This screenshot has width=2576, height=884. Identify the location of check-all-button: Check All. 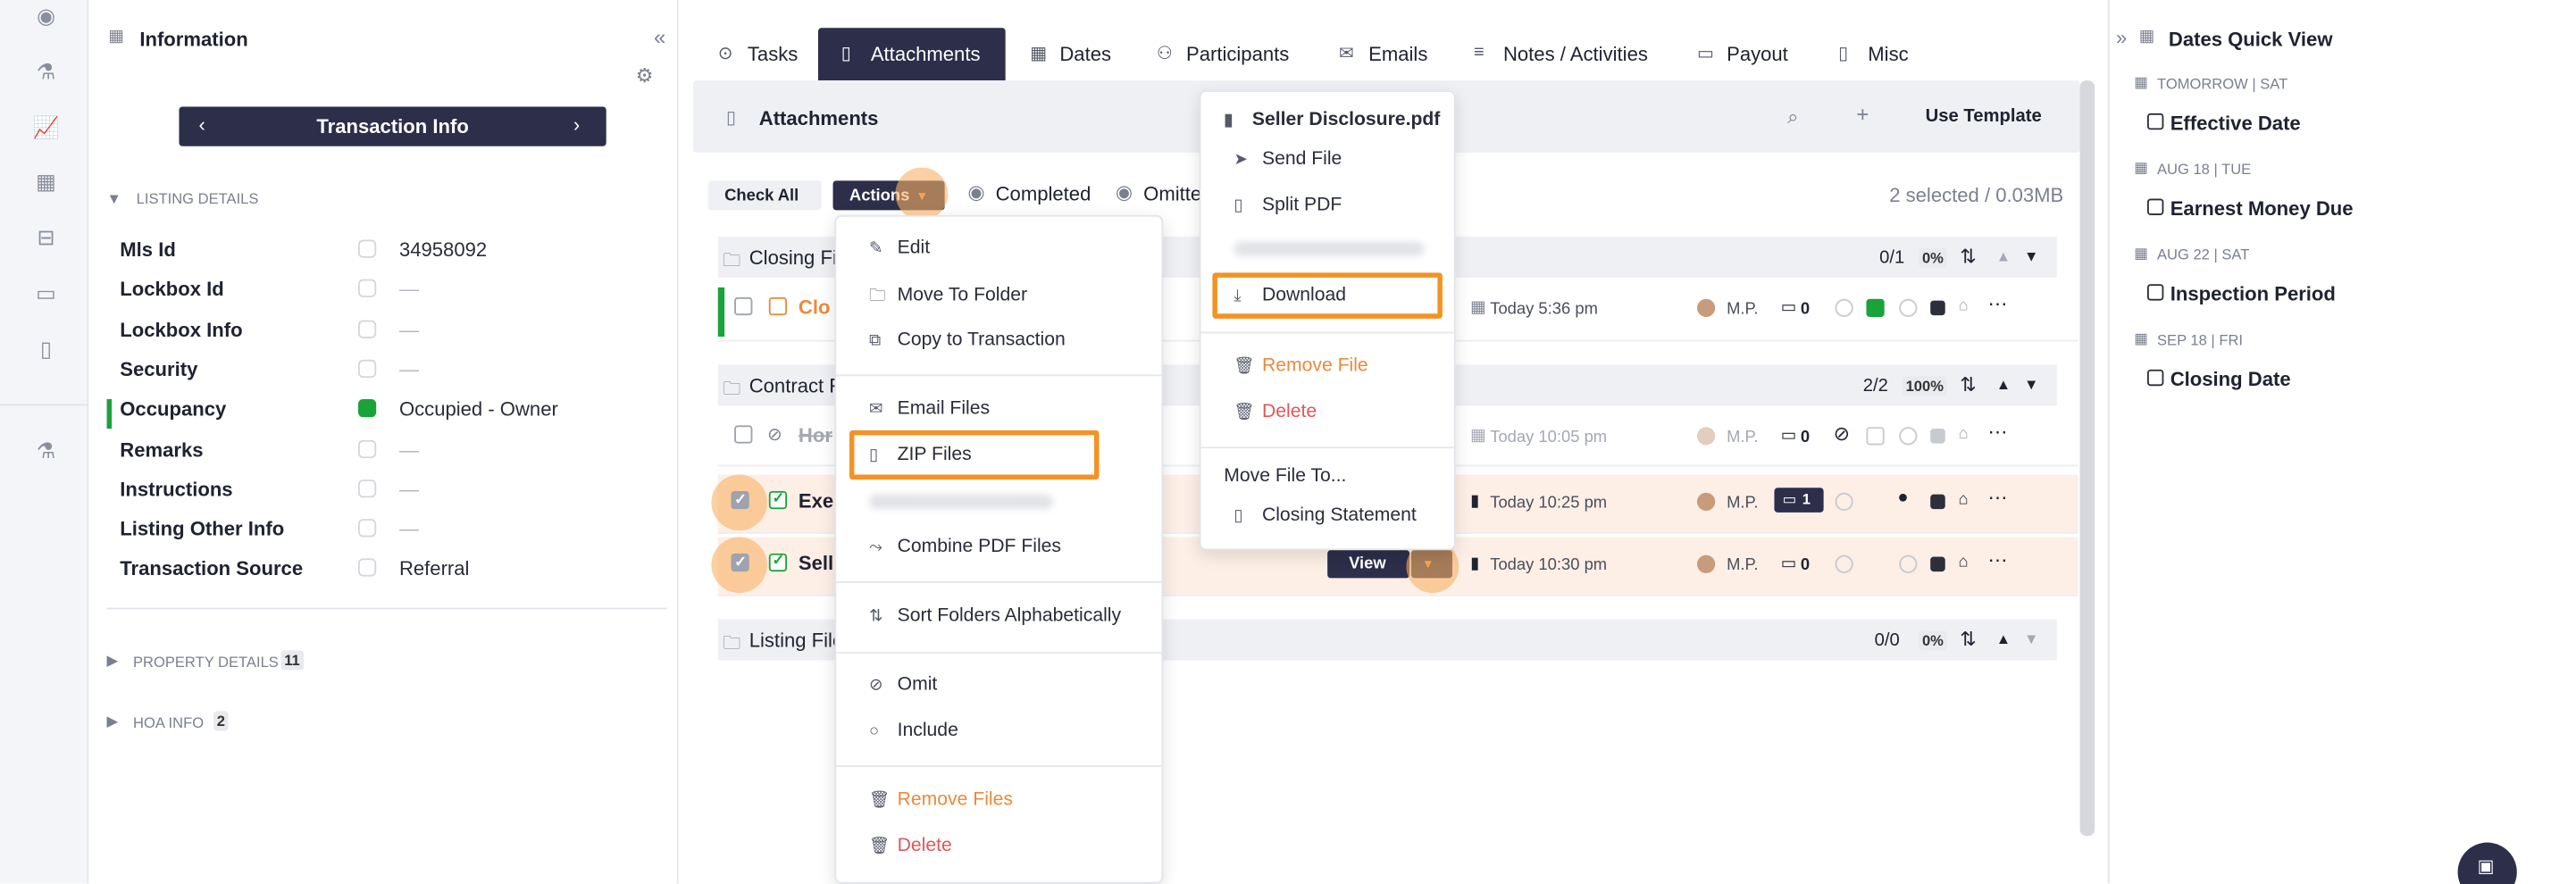
(765, 195).